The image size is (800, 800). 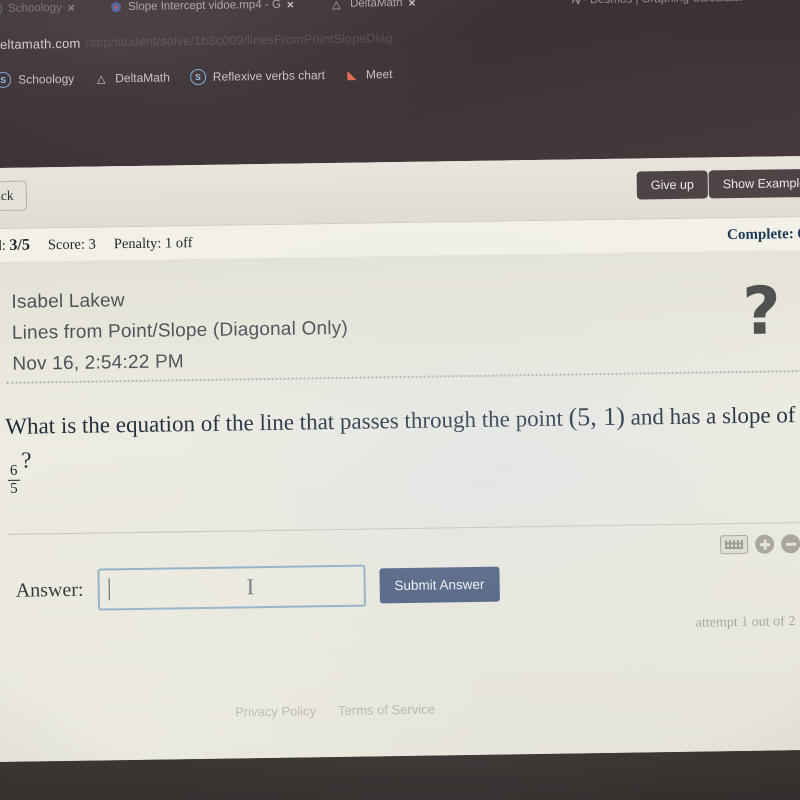 I want to click on answer-row: Answer: I Submit Answer, so click(x=257, y=587).